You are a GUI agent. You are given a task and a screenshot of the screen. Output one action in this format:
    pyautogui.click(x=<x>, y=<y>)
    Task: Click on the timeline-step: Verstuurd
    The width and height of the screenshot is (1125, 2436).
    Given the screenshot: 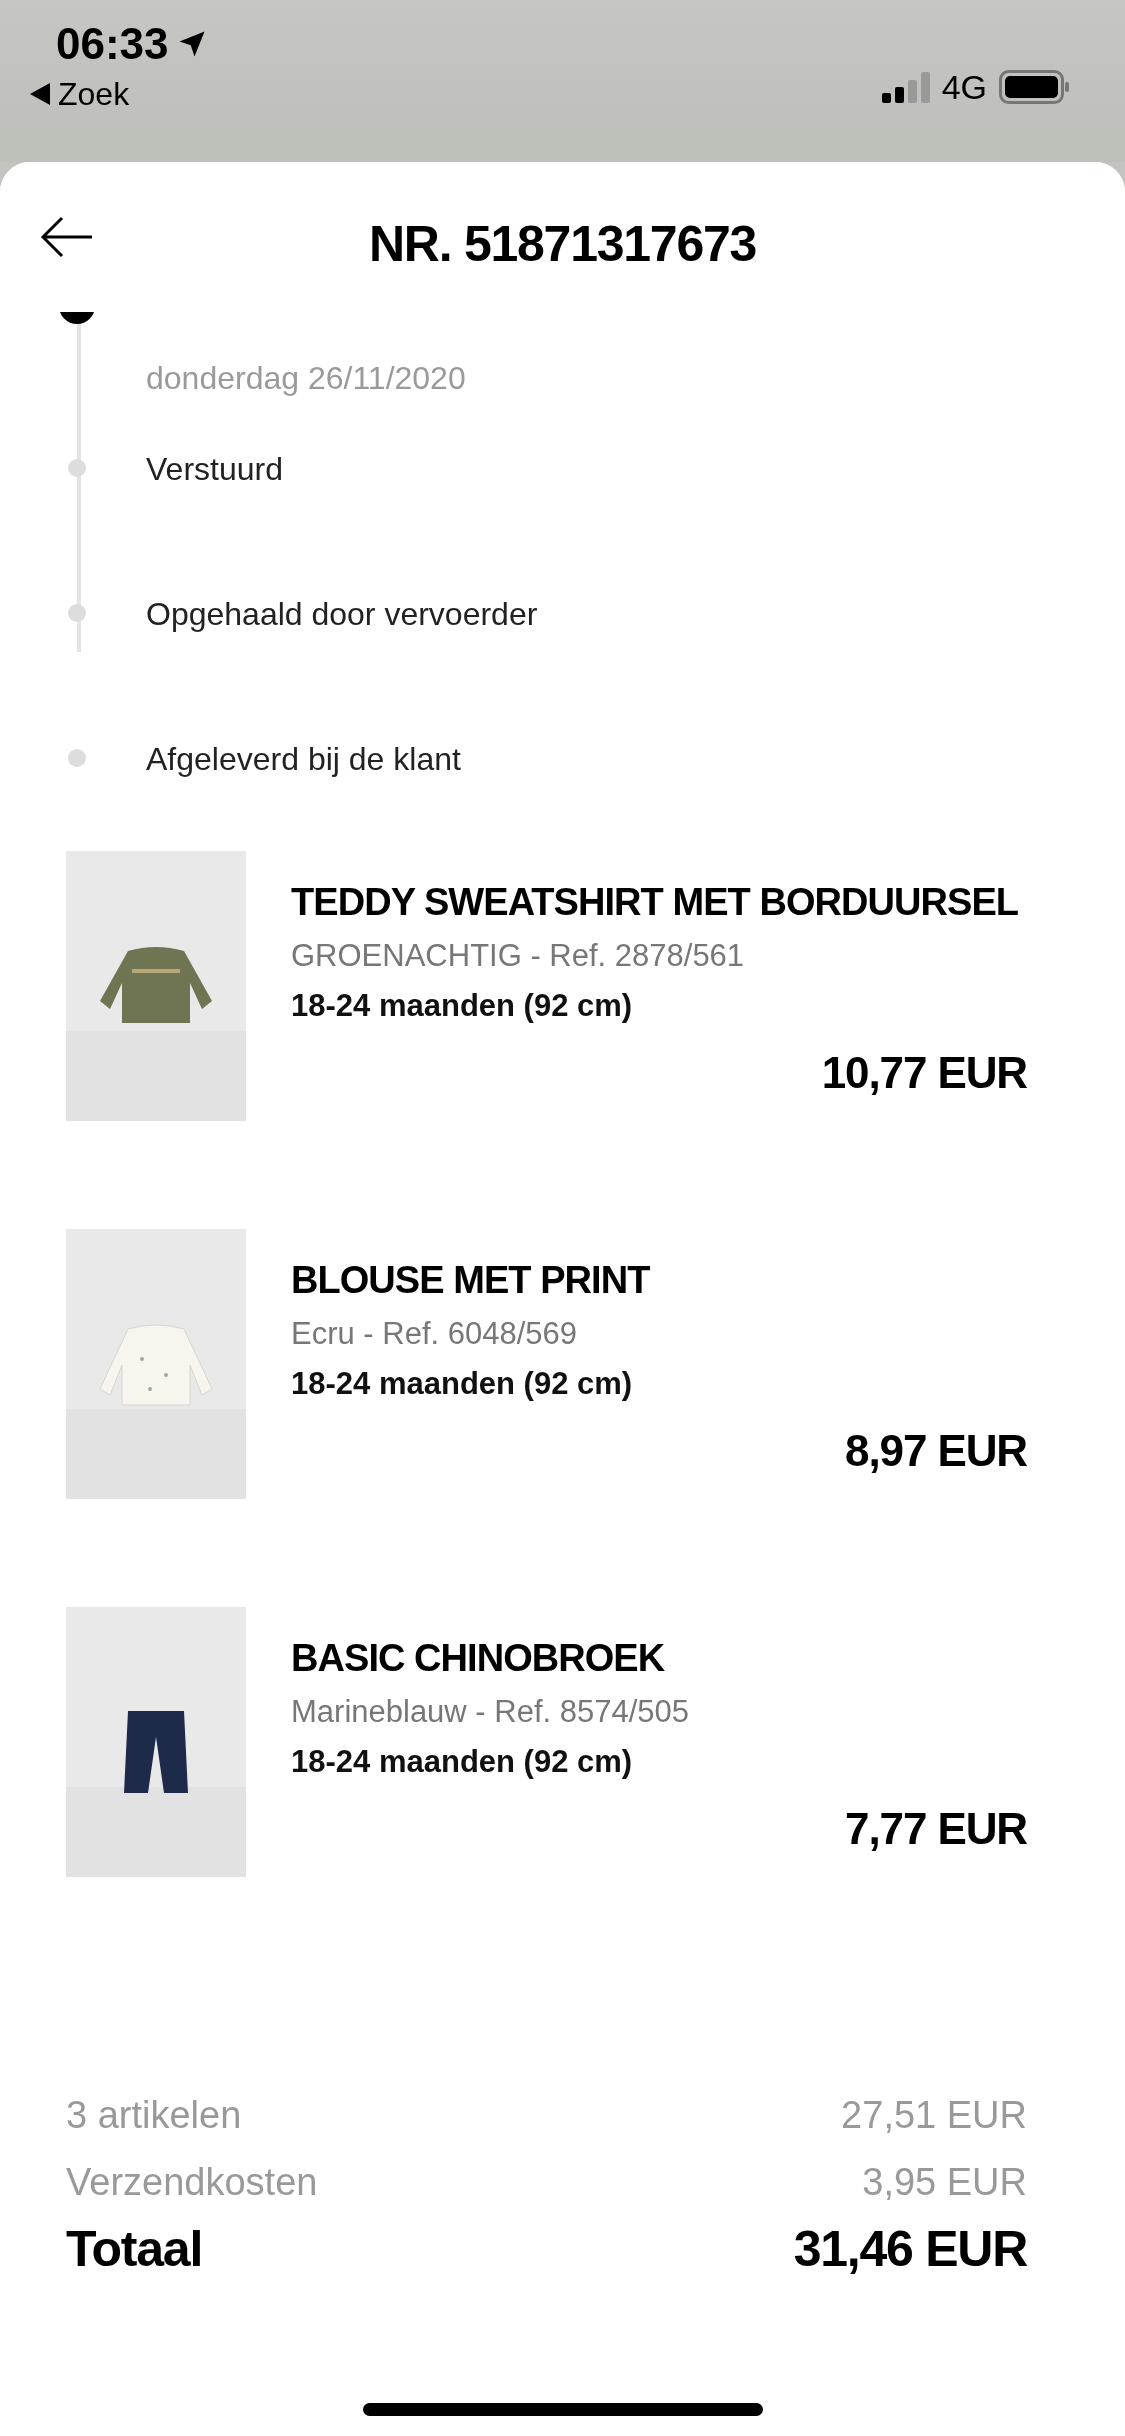 What is the action you would take?
    pyautogui.click(x=214, y=468)
    